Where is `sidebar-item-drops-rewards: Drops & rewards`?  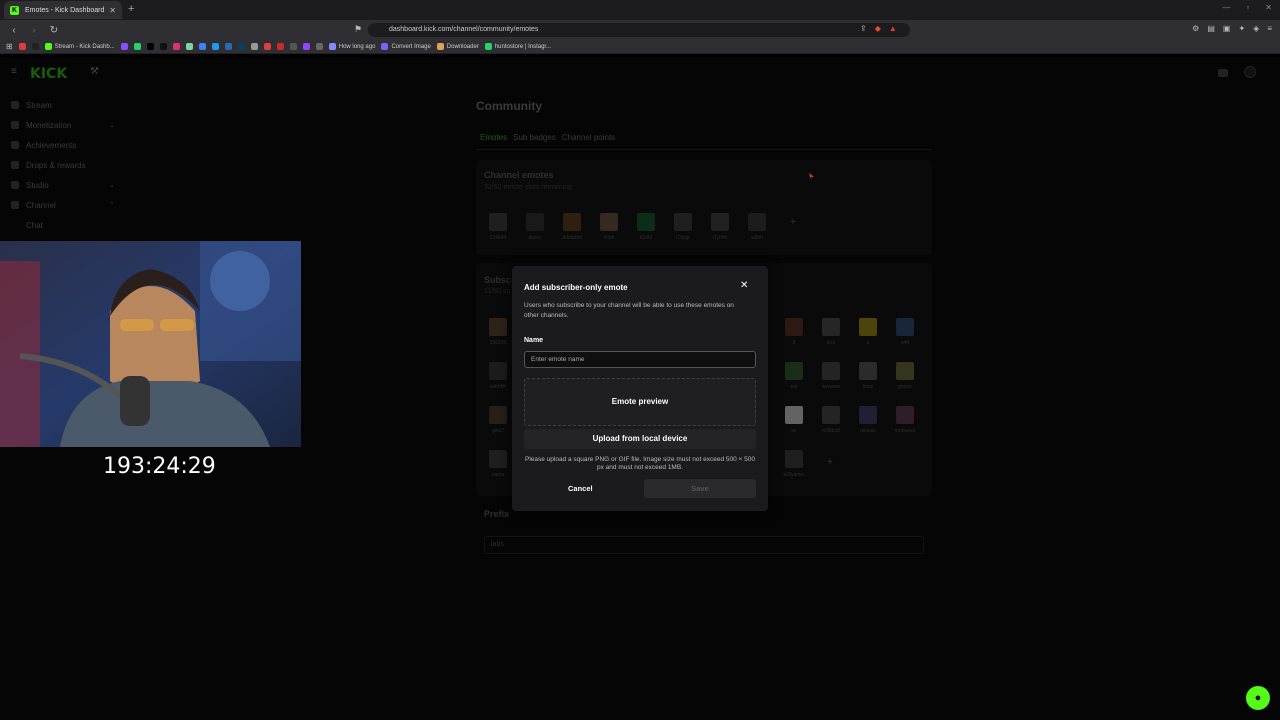 sidebar-item-drops-rewards: Drops & rewards is located at coordinates (65, 165).